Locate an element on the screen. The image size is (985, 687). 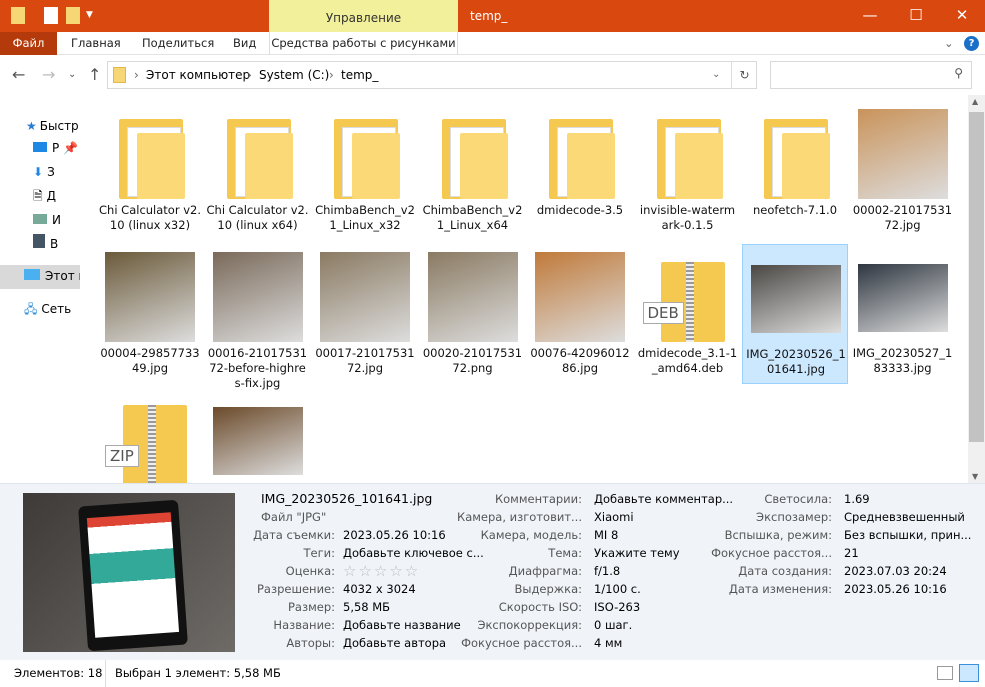
maximize-button: ☐ is located at coordinates (916, 16).